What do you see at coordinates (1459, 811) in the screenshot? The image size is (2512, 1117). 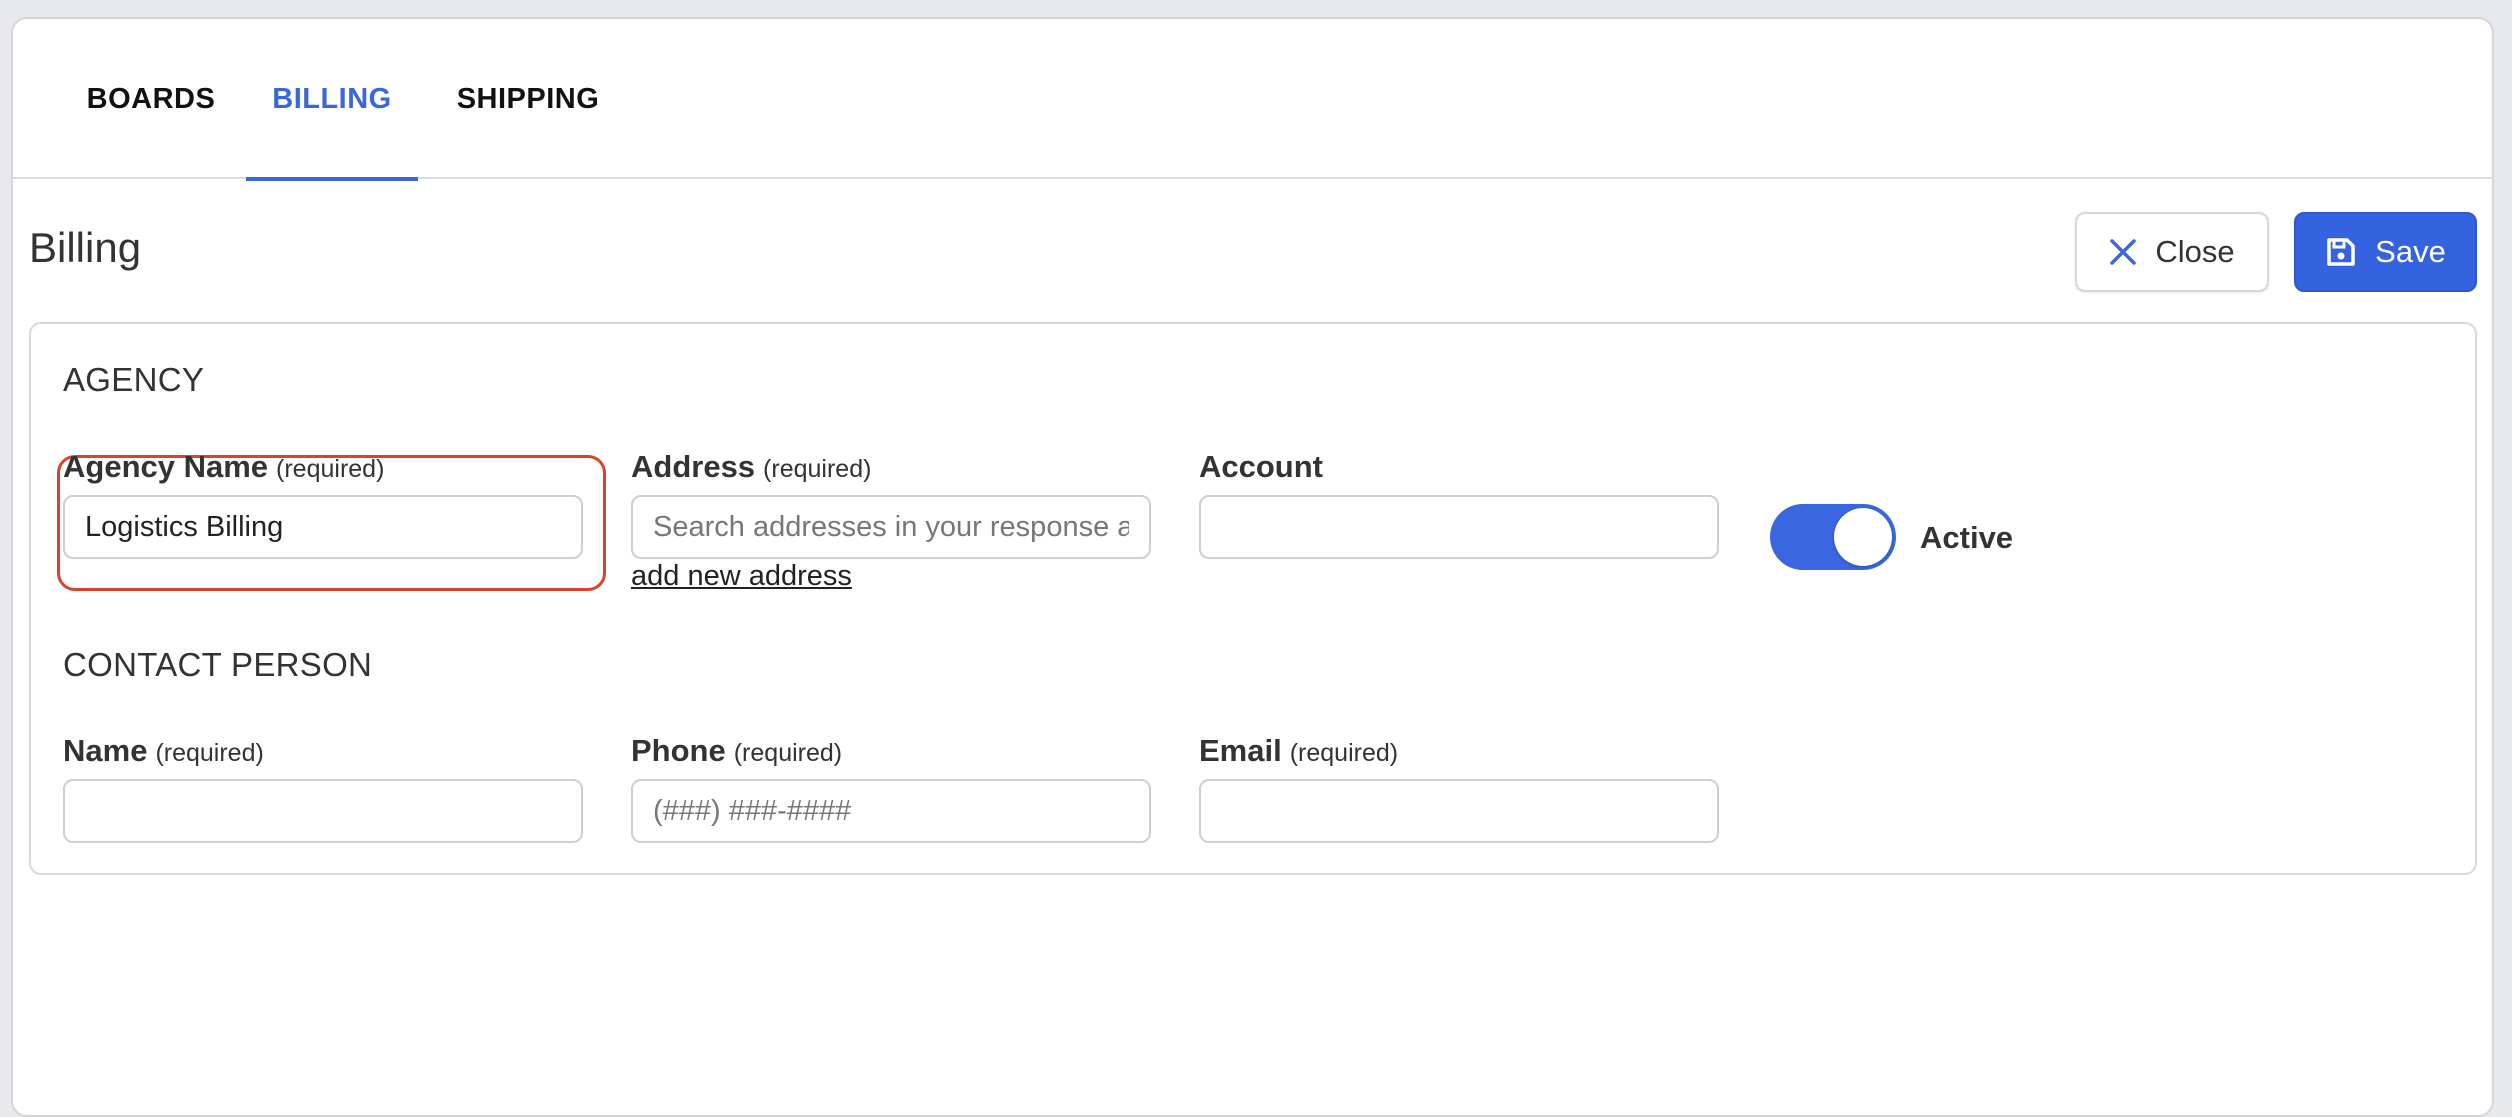 I see `email-input` at bounding box center [1459, 811].